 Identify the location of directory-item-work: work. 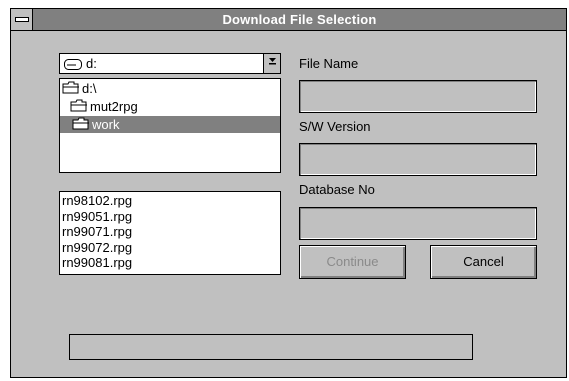
(170, 124).